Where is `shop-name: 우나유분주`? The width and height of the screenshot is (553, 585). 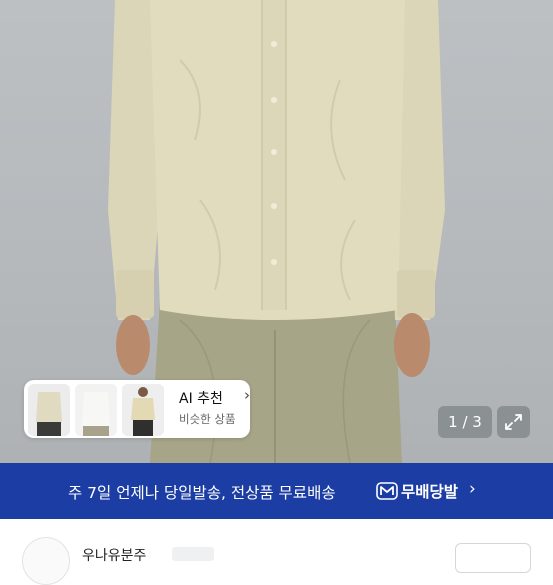
shop-name: 우나유분주 is located at coordinates (114, 555).